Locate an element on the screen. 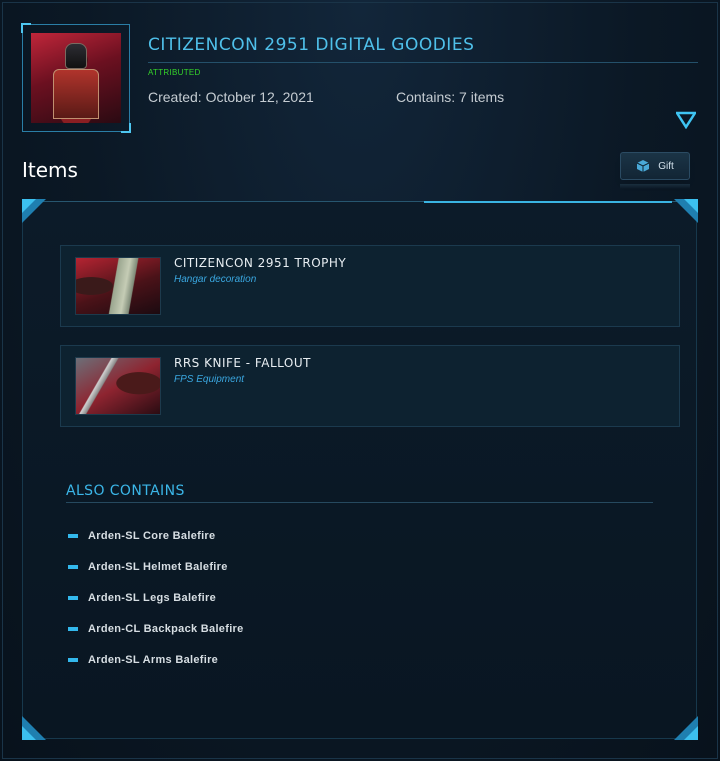  item-name: CITIZENCON 2951 TROPHY is located at coordinates (260, 263).